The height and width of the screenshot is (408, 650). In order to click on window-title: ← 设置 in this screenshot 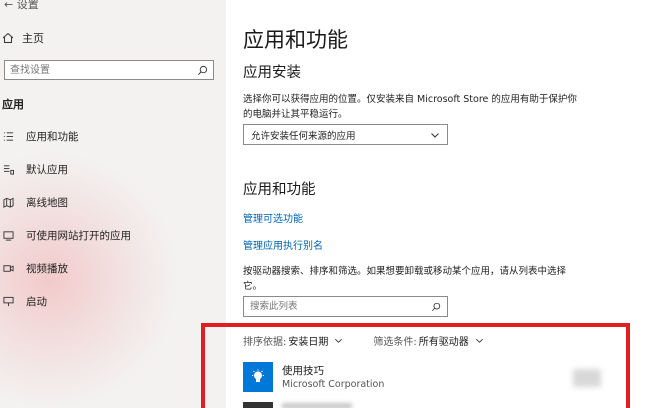, I will do `click(21, 5)`.